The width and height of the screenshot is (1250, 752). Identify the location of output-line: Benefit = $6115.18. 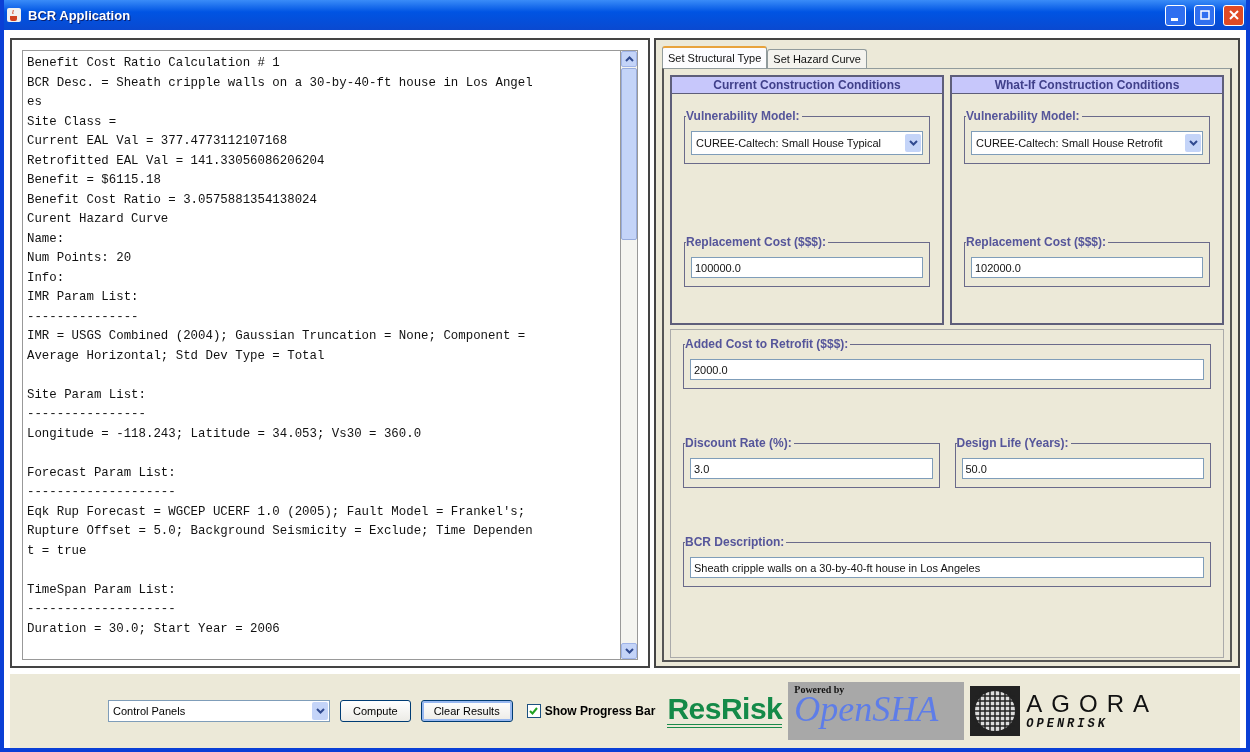
(94, 180).